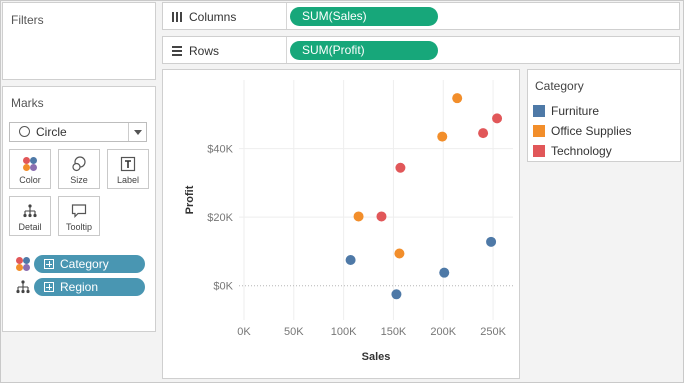 The image size is (684, 383). What do you see at coordinates (575, 111) in the screenshot?
I see `legend-item-label: Furniture` at bounding box center [575, 111].